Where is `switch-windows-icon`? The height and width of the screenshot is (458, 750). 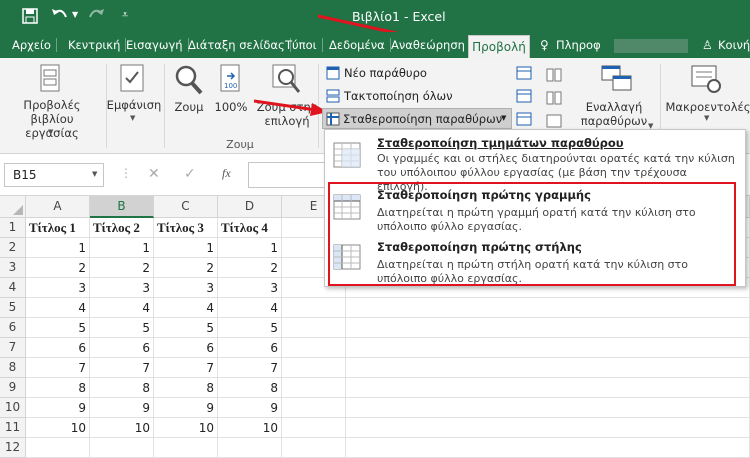
switch-windows-icon is located at coordinates (617, 79).